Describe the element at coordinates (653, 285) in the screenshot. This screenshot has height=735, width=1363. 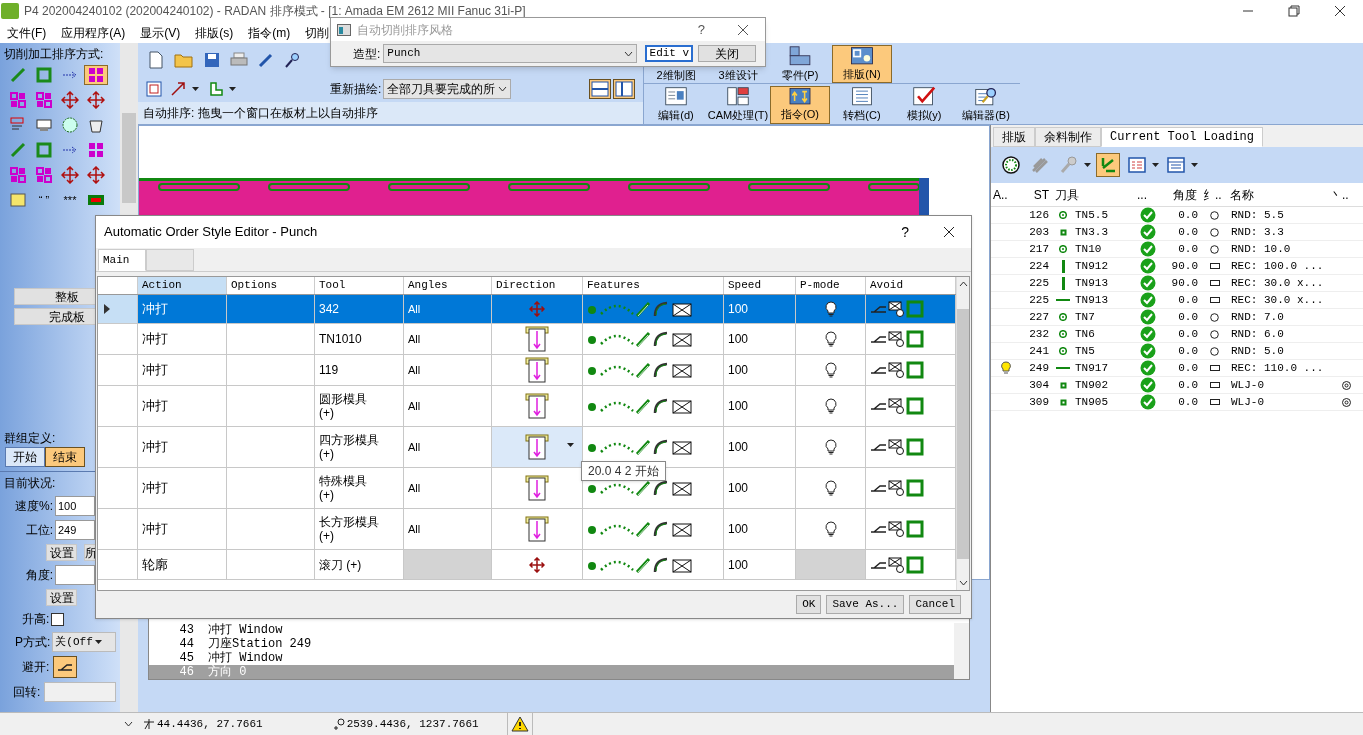
I see `column-header: Features` at that location.